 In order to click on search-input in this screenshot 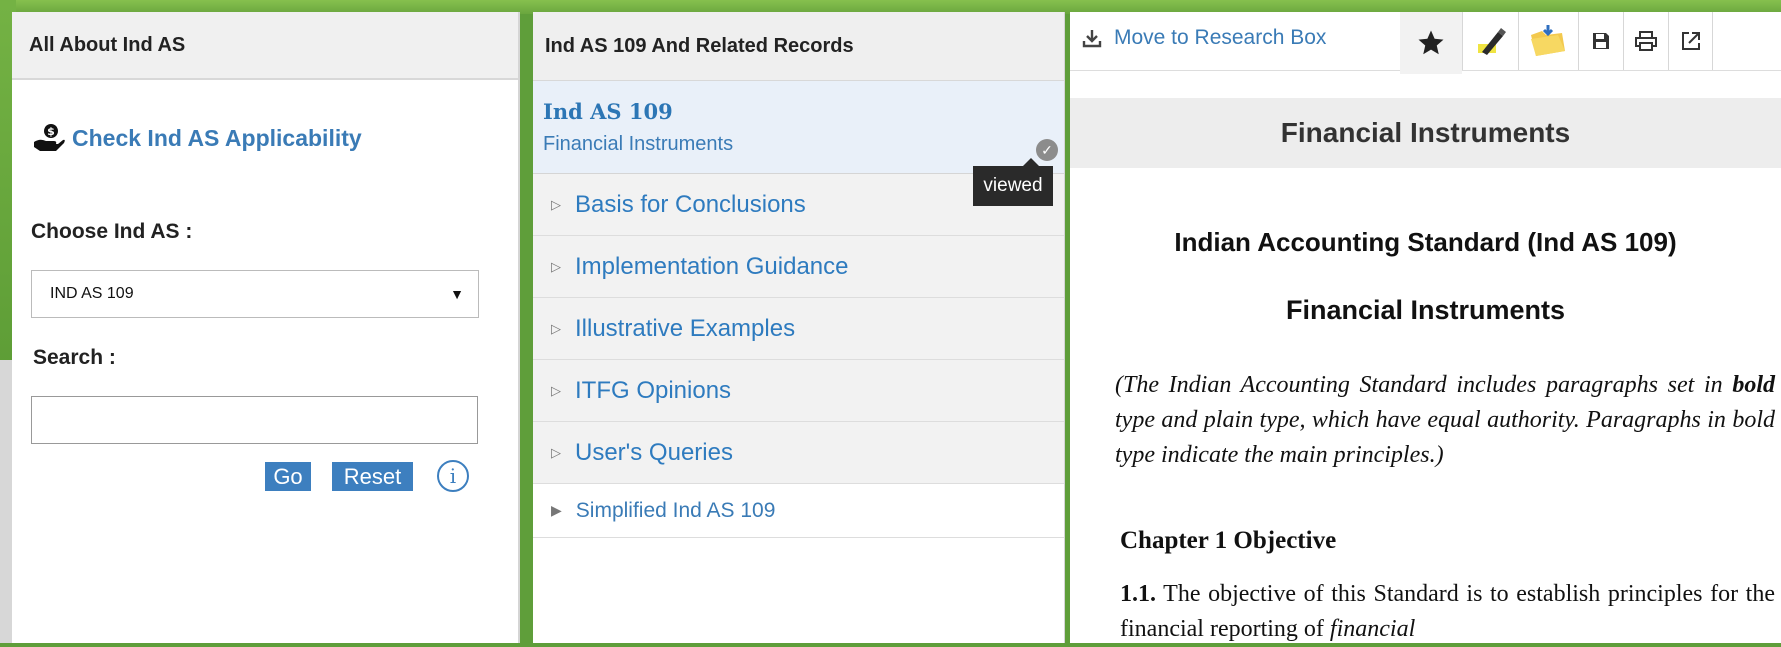, I will do `click(254, 420)`.